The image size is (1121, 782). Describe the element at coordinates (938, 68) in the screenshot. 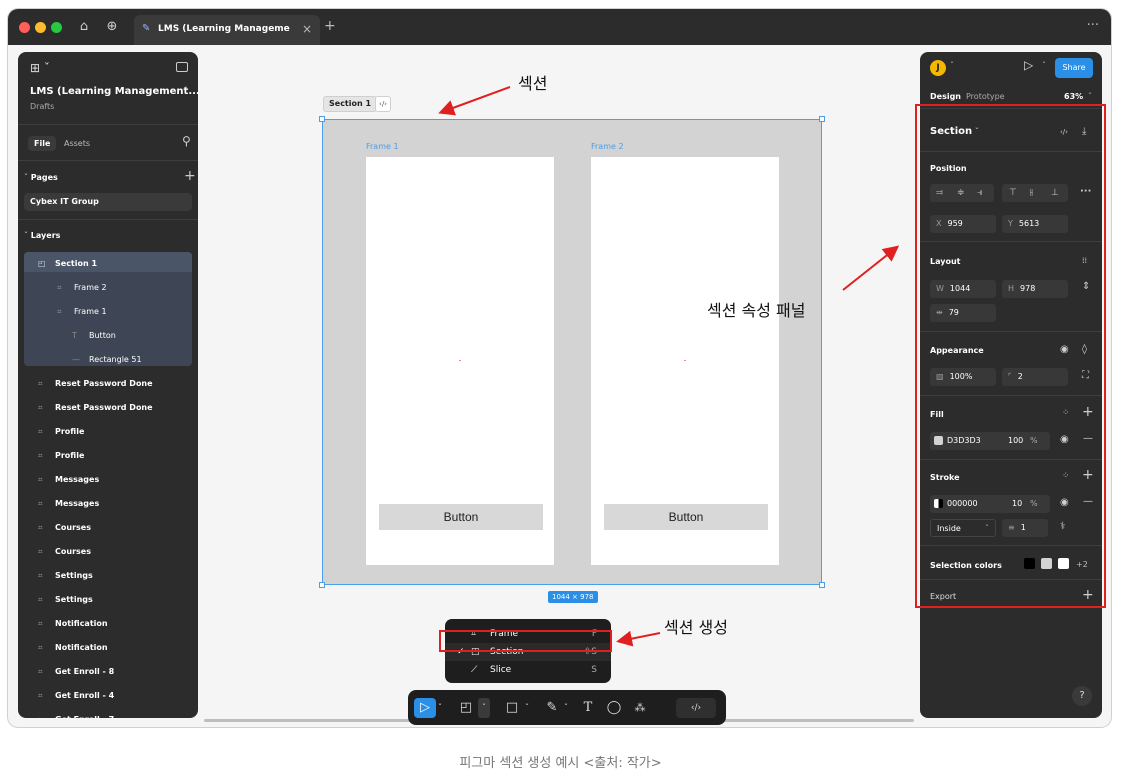

I see `avatar: J` at that location.